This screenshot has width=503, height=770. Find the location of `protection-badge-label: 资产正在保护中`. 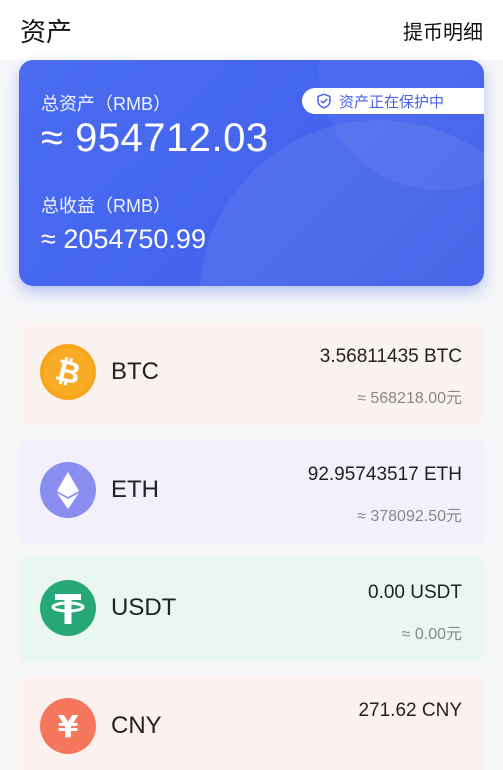

protection-badge-label: 资产正在保护中 is located at coordinates (392, 102).